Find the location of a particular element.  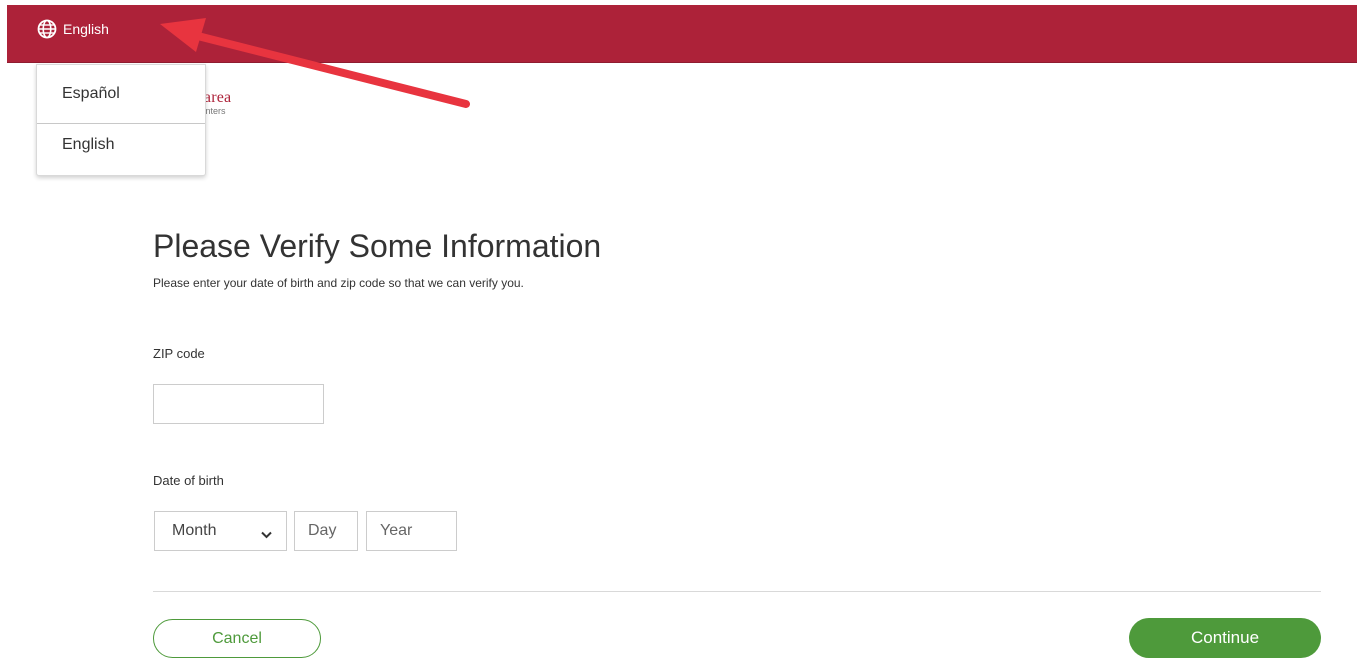

zip-input is located at coordinates (238, 404).